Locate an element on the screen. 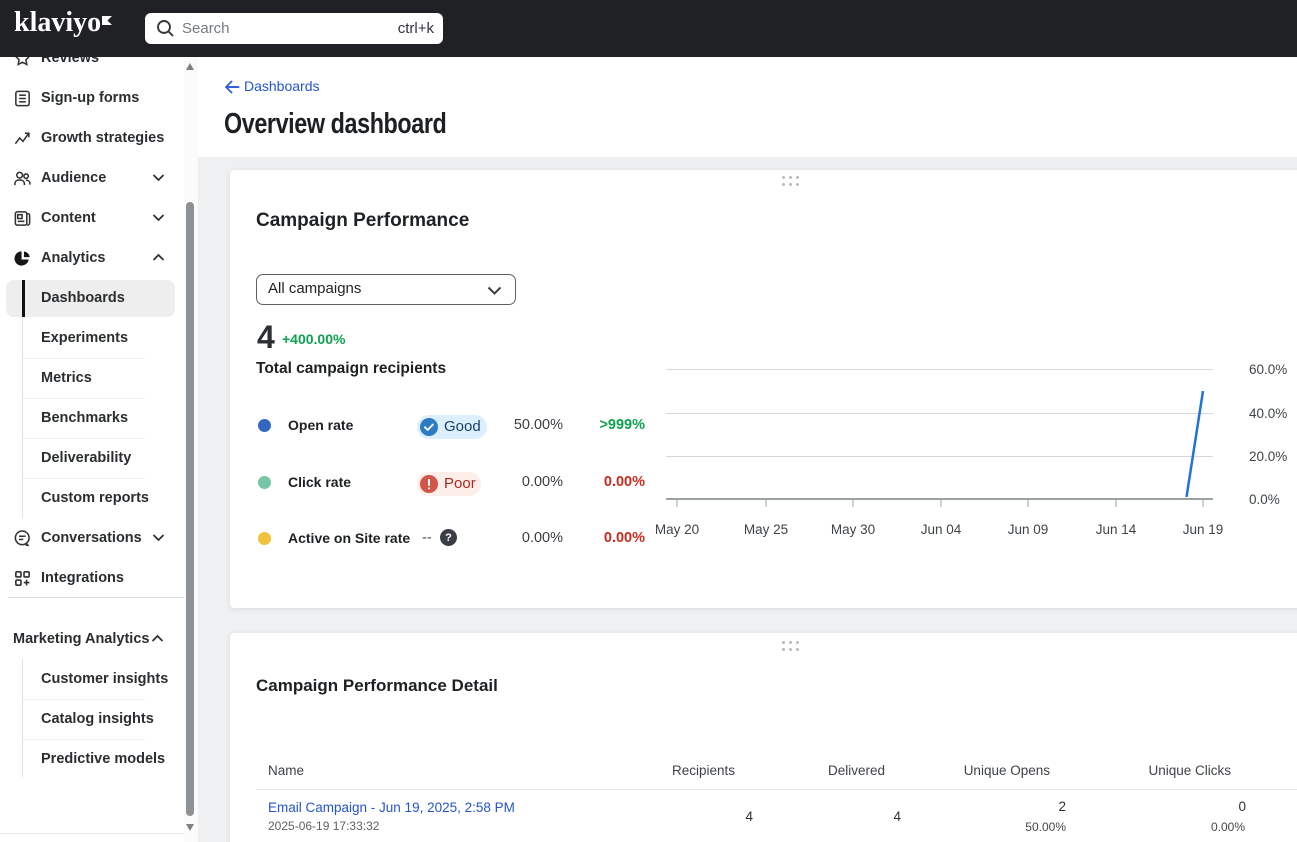  svg-text: May 25 is located at coordinates (766, 529).